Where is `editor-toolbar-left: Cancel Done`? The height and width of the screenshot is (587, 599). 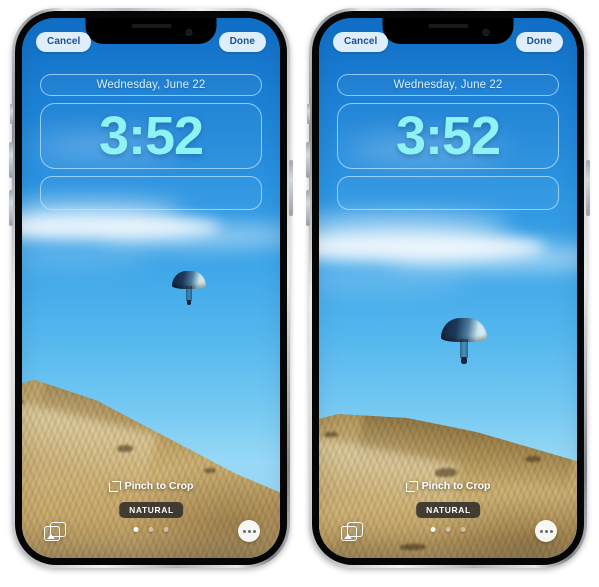
editor-toolbar-left: Cancel Done is located at coordinates (151, 42).